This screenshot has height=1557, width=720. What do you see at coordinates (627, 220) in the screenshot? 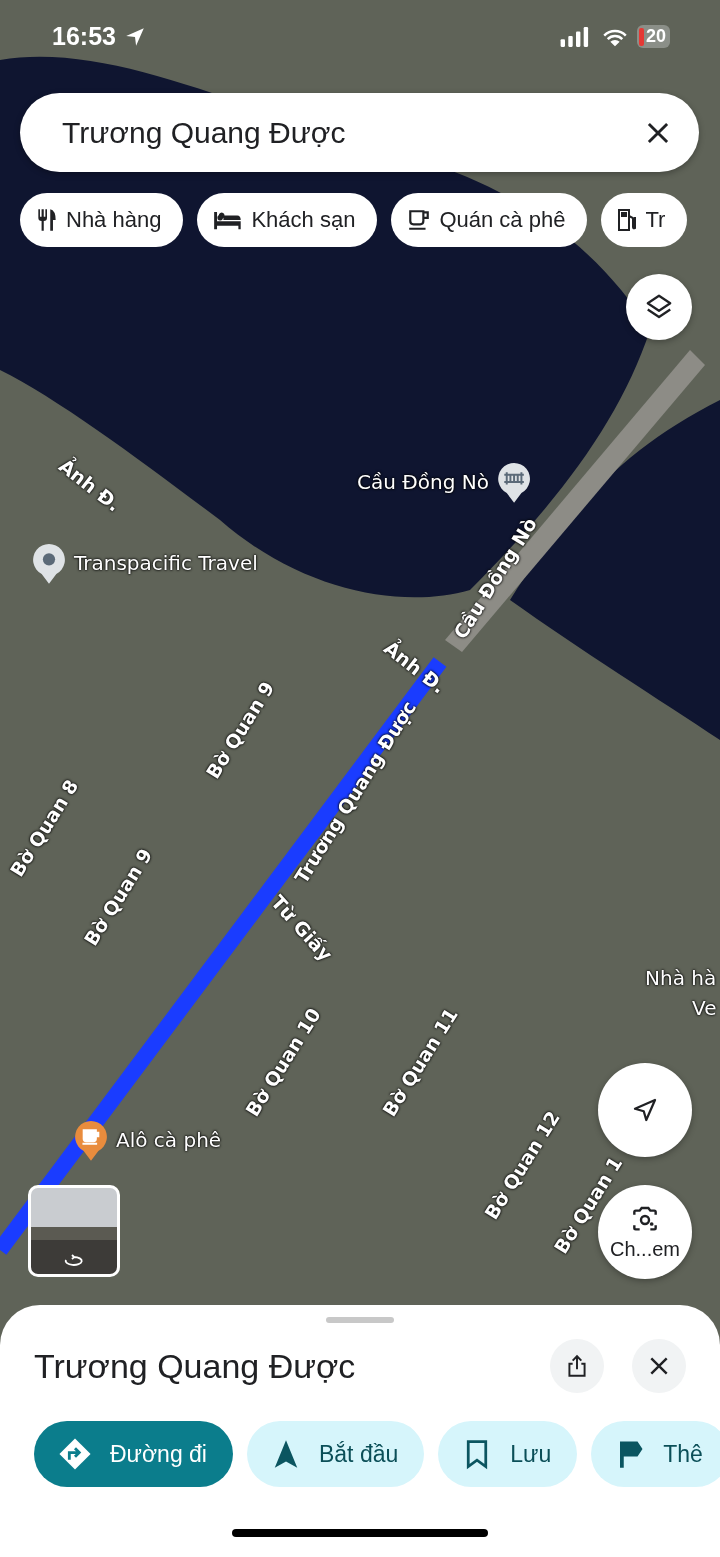
I see `fuel-pump-icon` at bounding box center [627, 220].